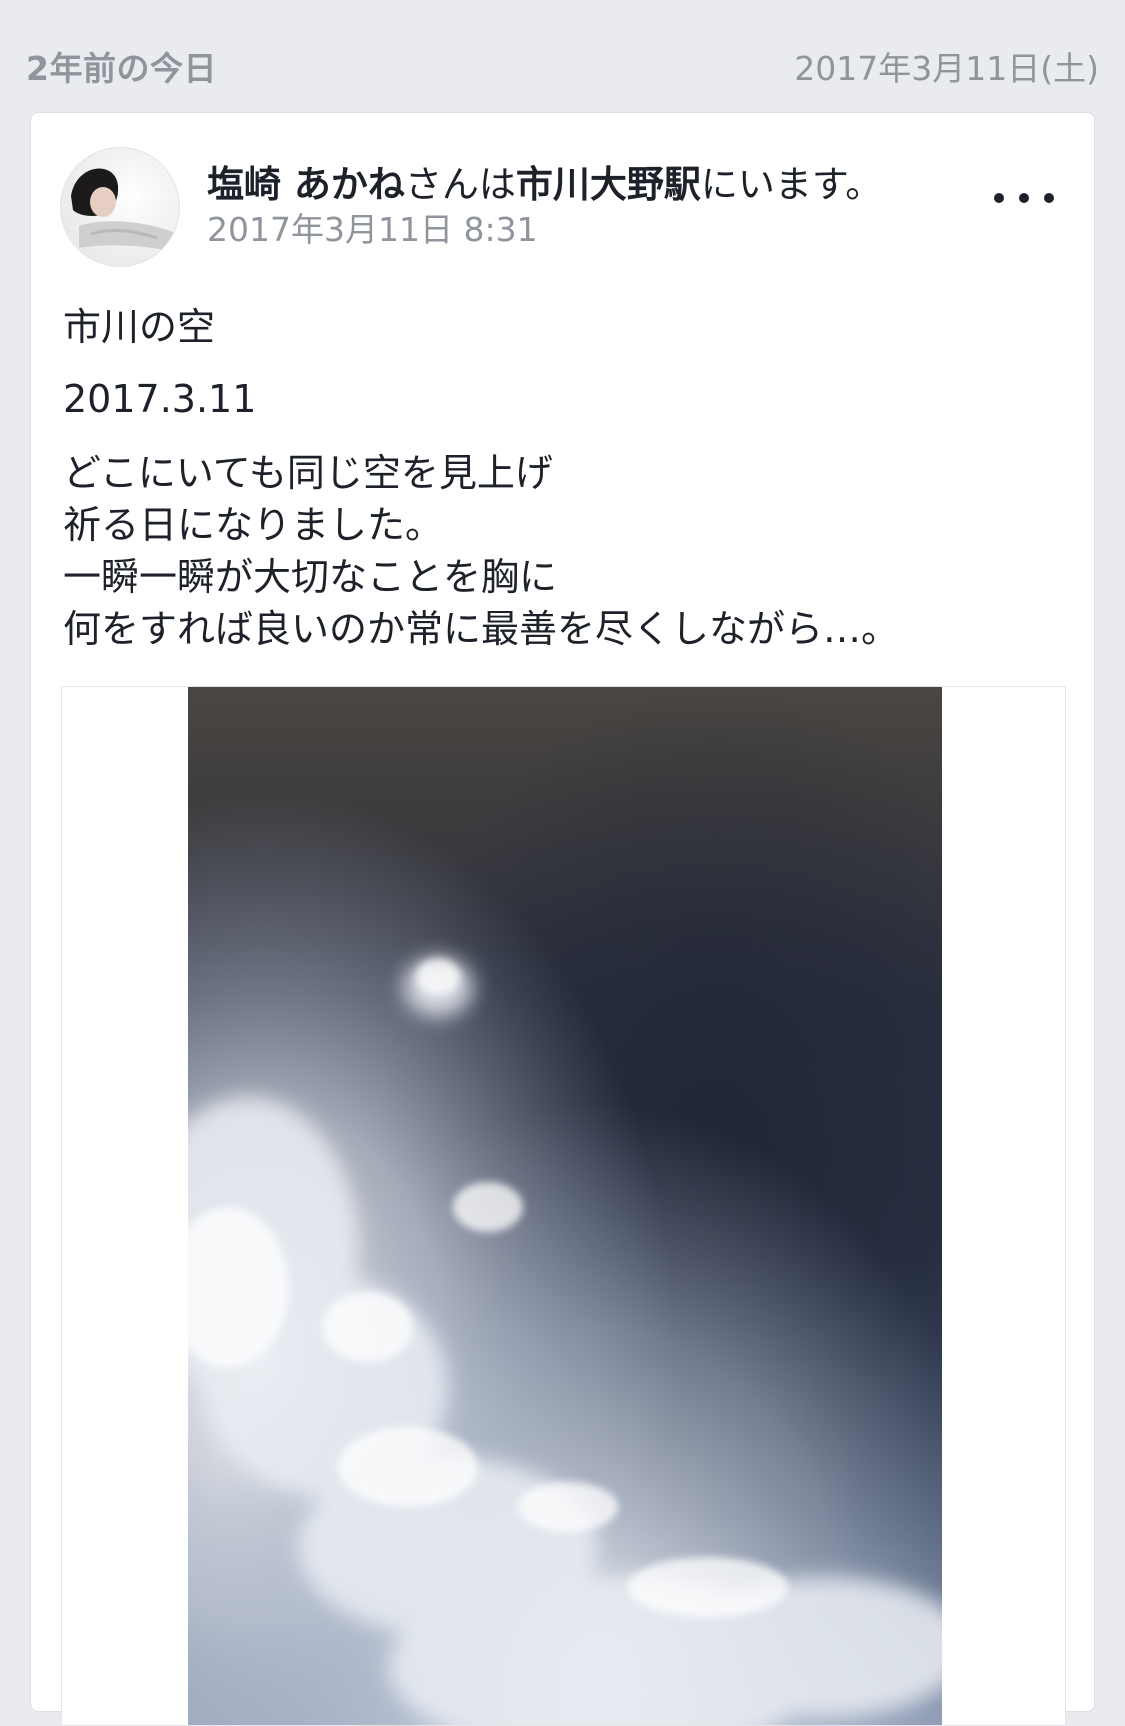  What do you see at coordinates (562, 56) in the screenshot?
I see `memory-header: 2年前の今日 2017年3月11日(土)` at bounding box center [562, 56].